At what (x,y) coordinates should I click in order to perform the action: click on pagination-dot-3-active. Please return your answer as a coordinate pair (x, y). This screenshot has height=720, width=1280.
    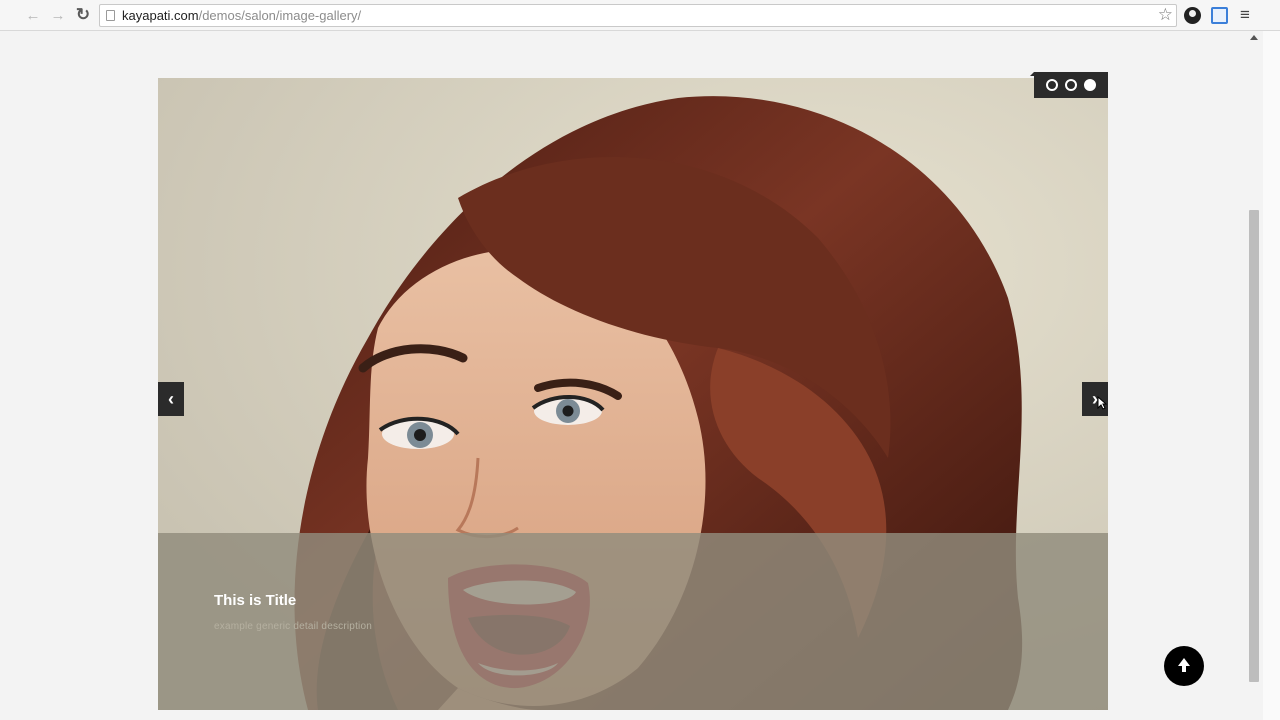
    Looking at the image, I should click on (1090, 85).